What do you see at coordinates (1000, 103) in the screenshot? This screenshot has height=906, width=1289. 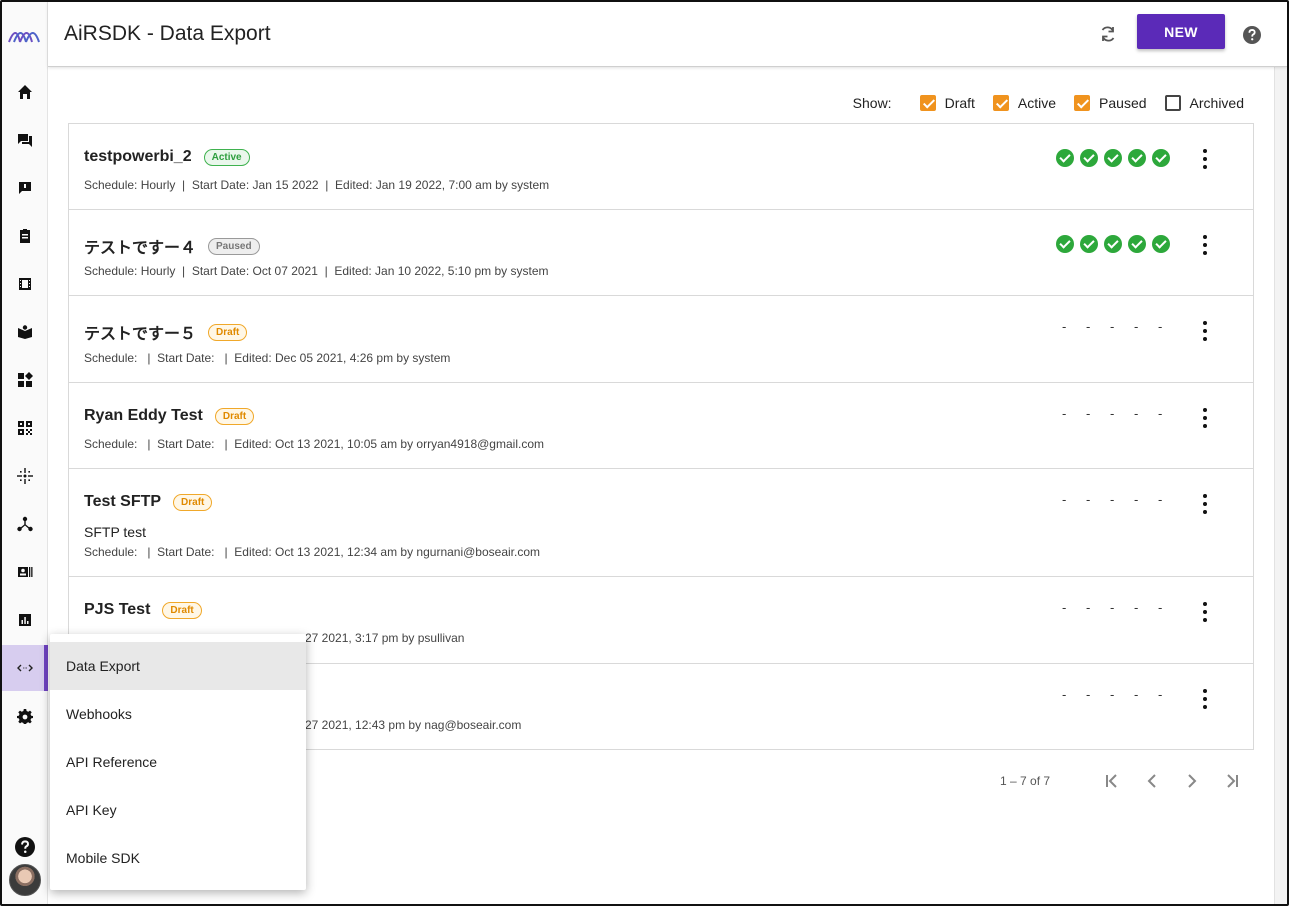 I see `active-checkbox` at bounding box center [1000, 103].